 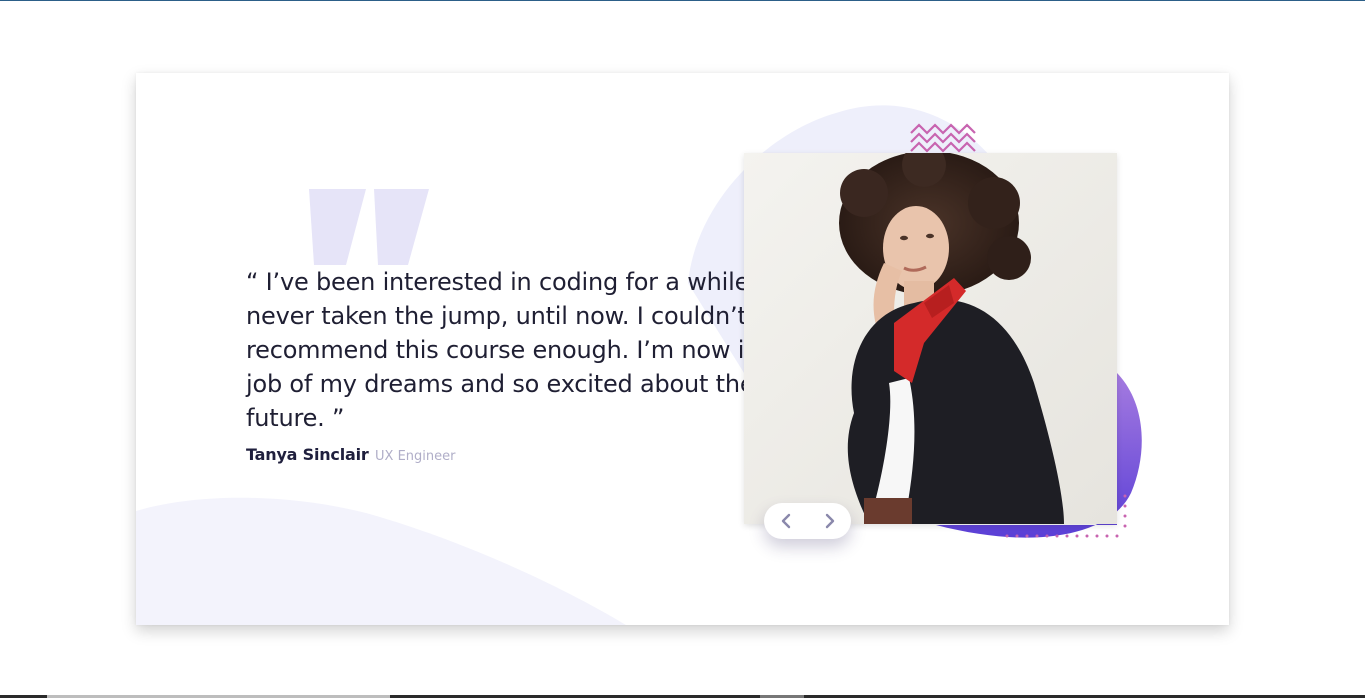 I want to click on author-name: Tanya Sinclair, so click(x=307, y=454).